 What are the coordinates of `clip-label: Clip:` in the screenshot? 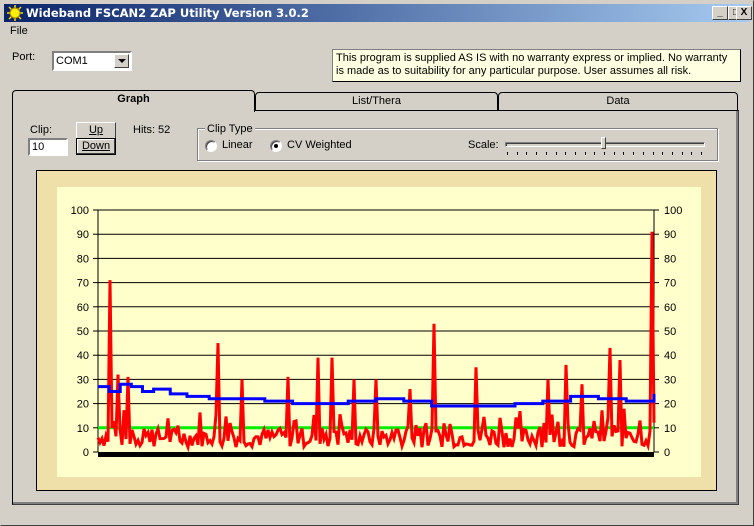 It's located at (41, 130).